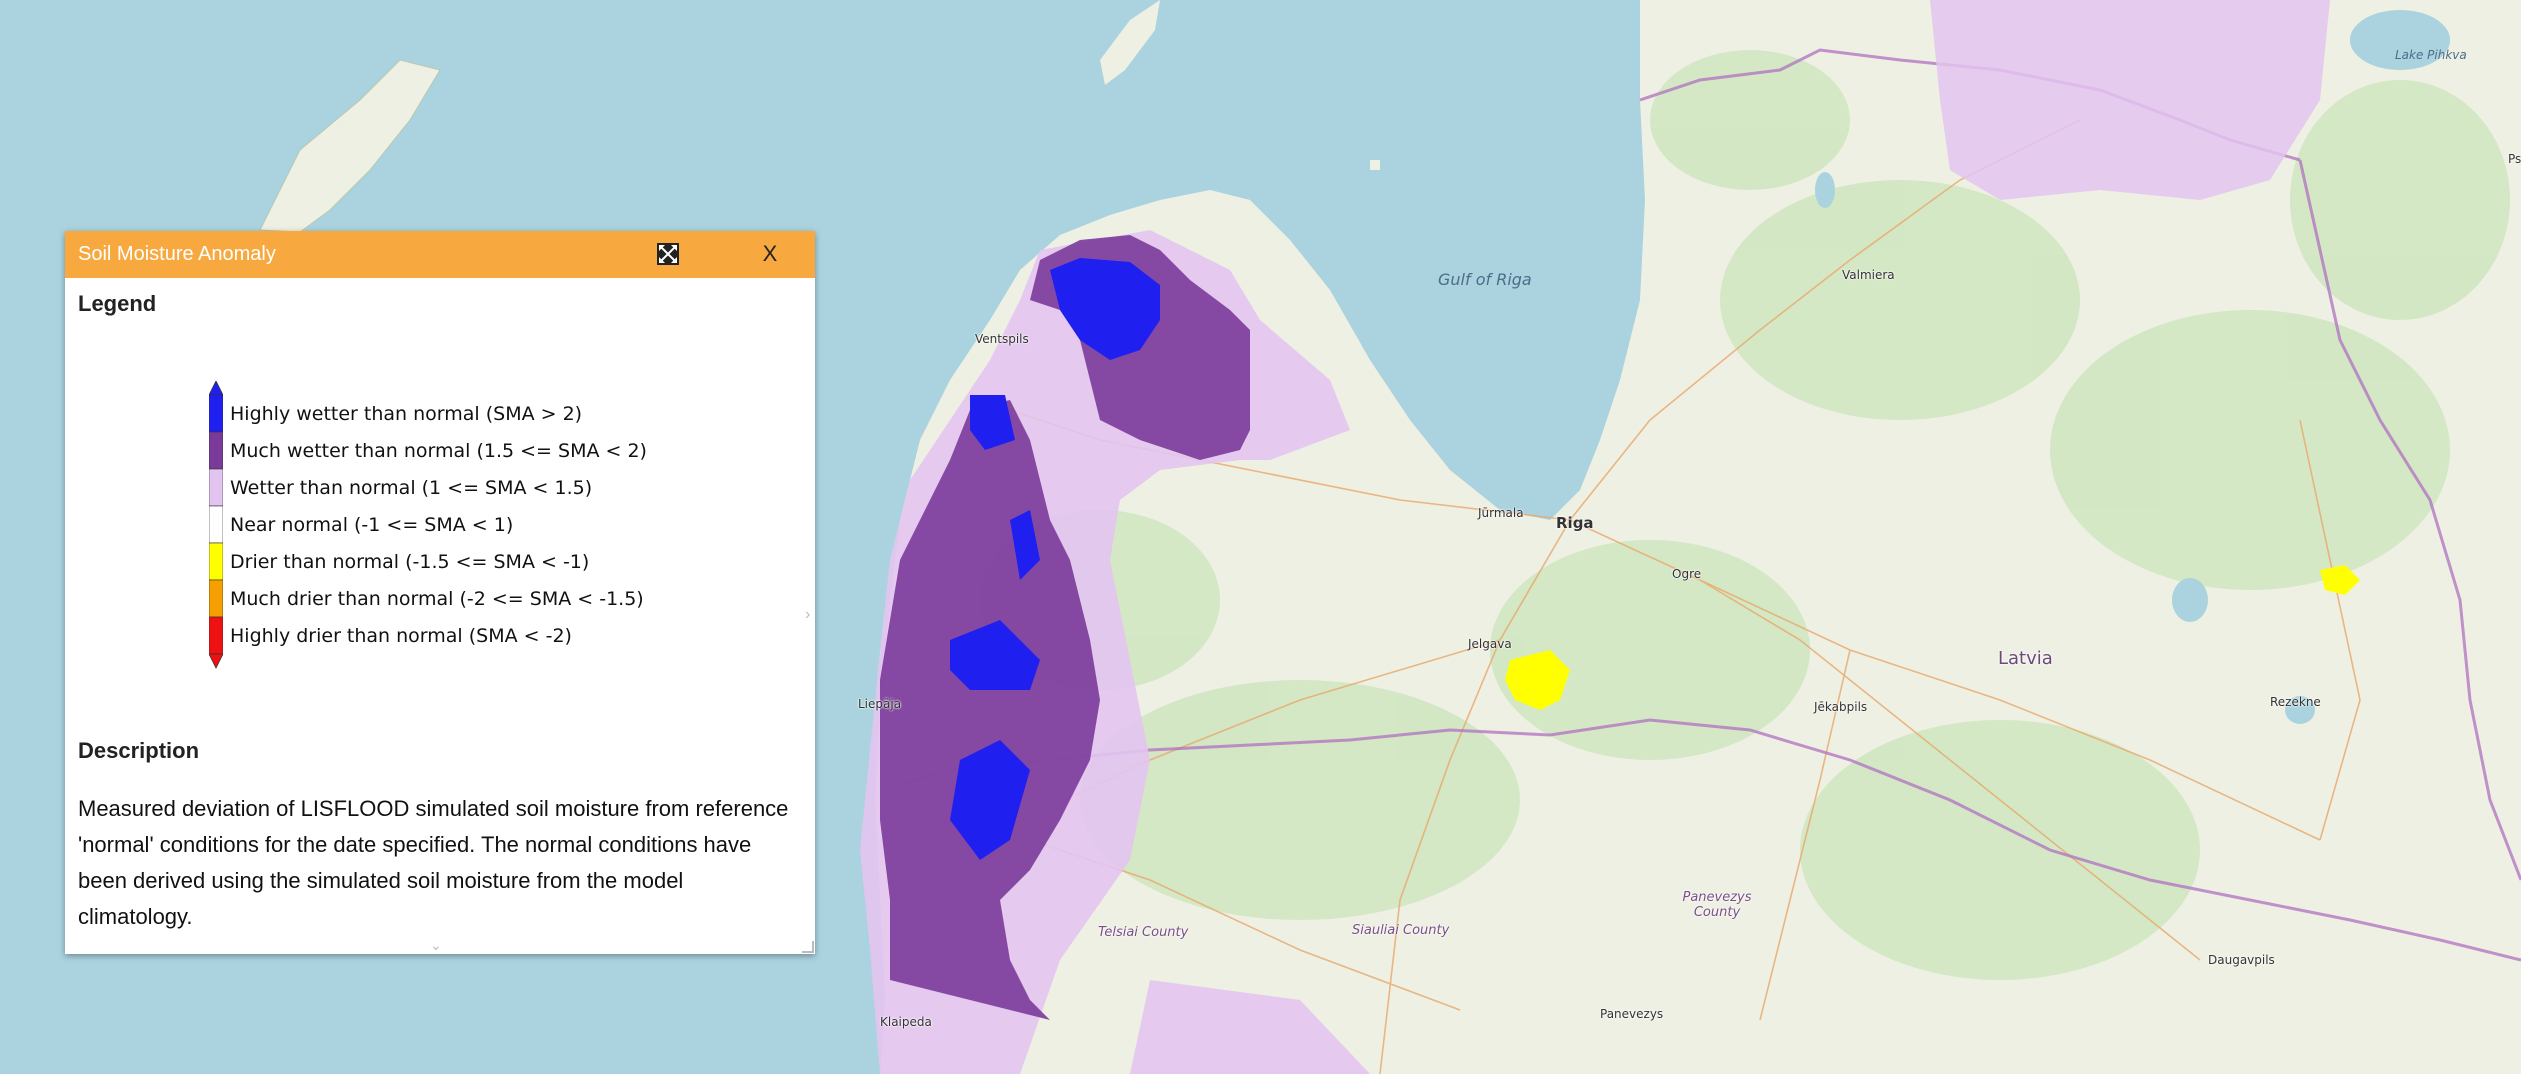 The image size is (2521, 1074). I want to click on map-label-rezekne: Rezekne, so click(2295, 702).